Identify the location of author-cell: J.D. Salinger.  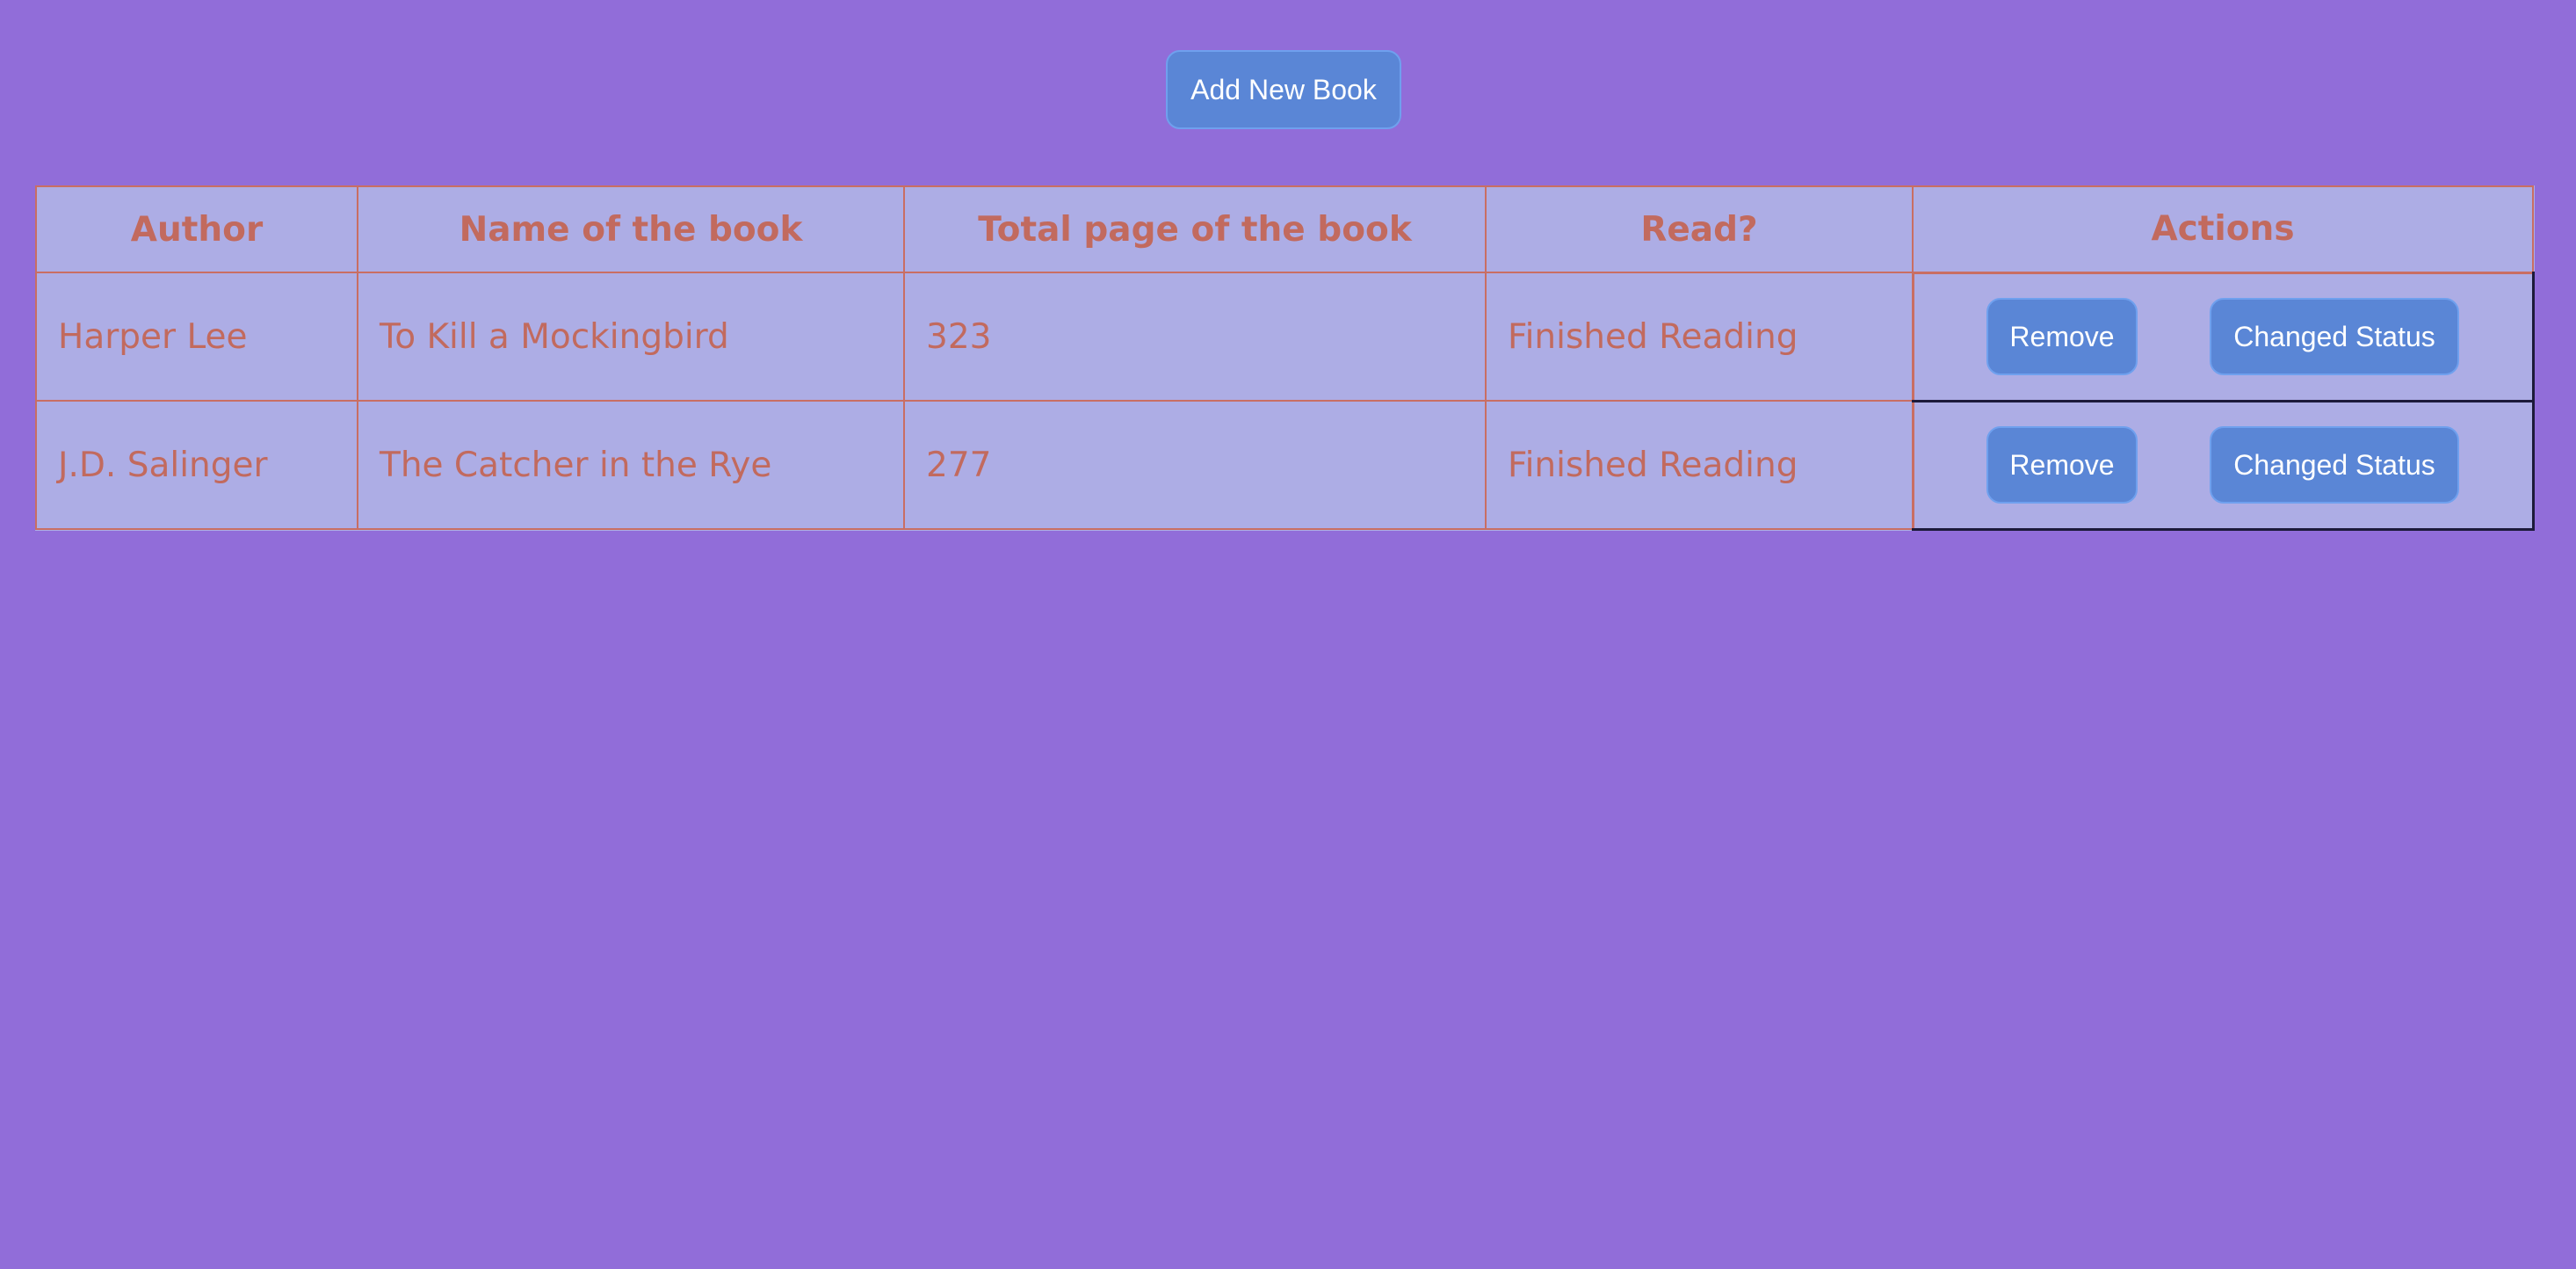
(196, 465).